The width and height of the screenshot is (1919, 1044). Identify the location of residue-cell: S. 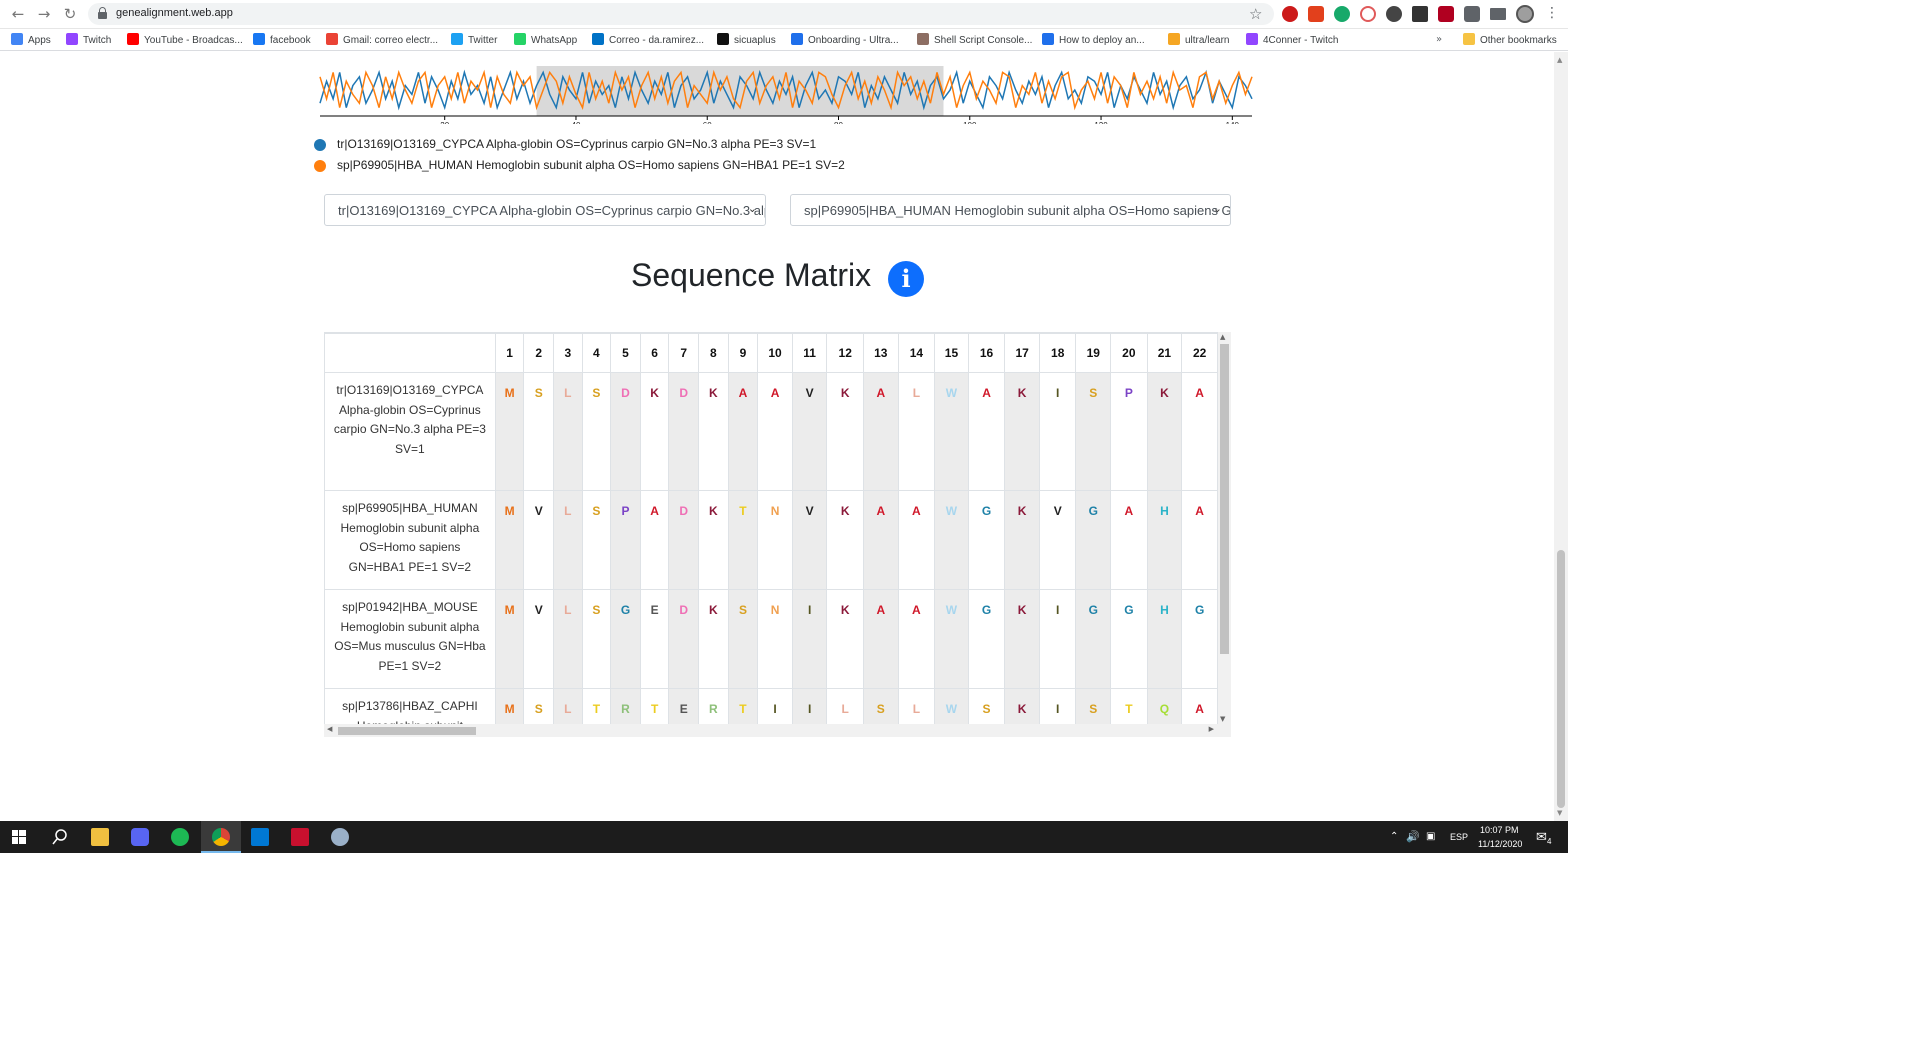
(743, 639).